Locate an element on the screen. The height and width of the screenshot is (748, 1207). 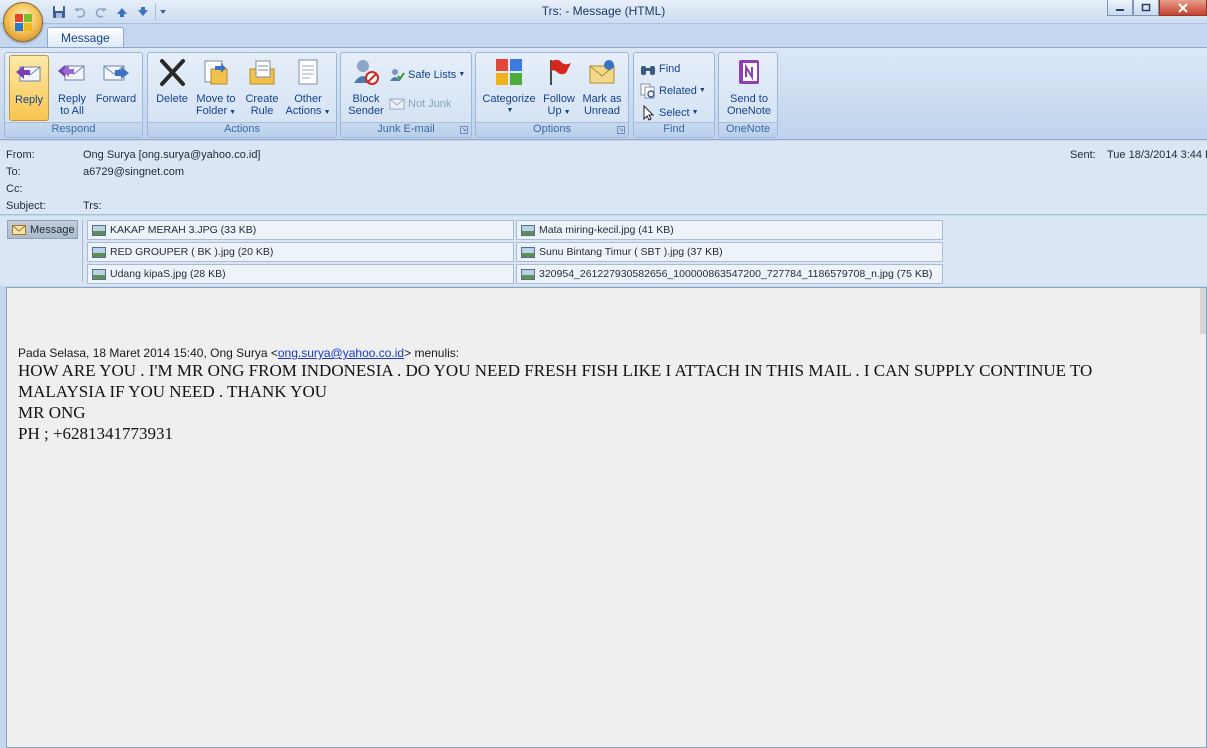
other-actions-button: Other Actions ▼ is located at coordinates (308, 88).